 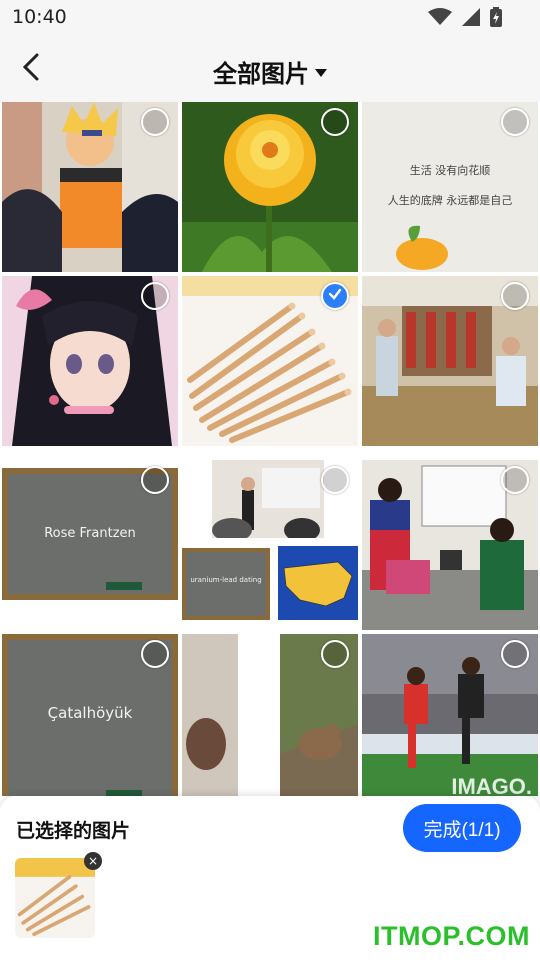 I want to click on eraser-icon, so click(x=124, y=586).